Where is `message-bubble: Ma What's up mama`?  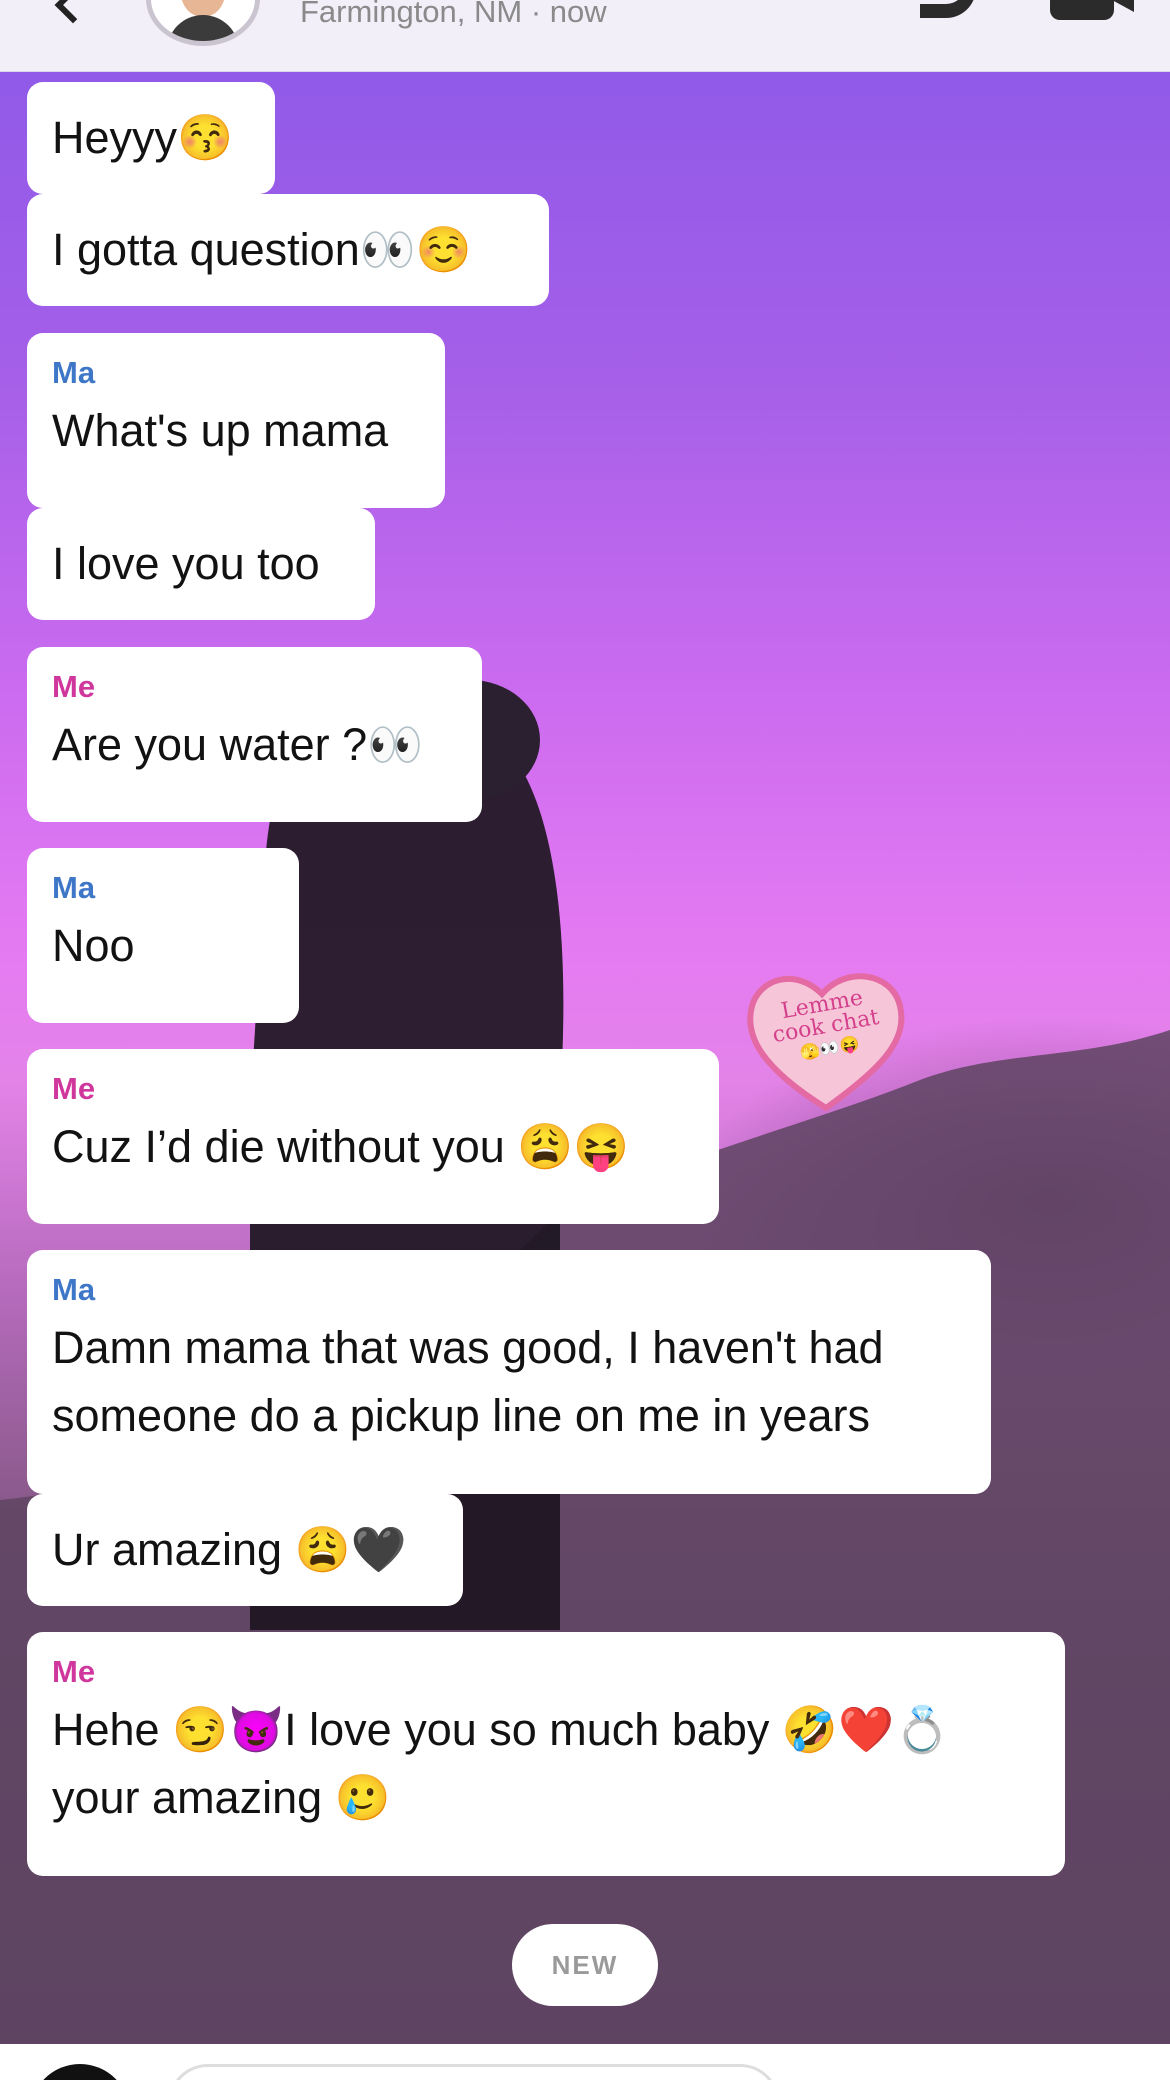
message-bubble: Ma What's up mama is located at coordinates (236, 420).